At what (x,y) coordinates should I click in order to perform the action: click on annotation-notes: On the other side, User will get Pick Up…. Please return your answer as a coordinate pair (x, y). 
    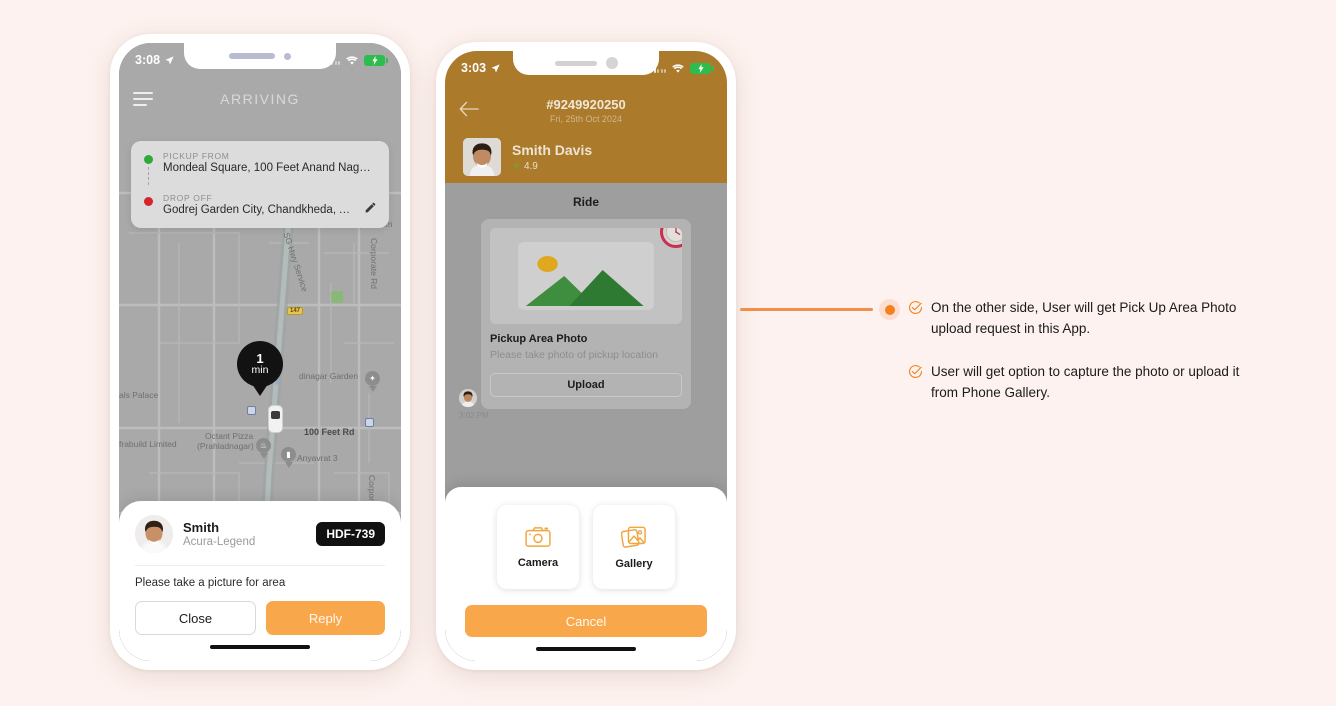
    Looking at the image, I should click on (1078, 362).